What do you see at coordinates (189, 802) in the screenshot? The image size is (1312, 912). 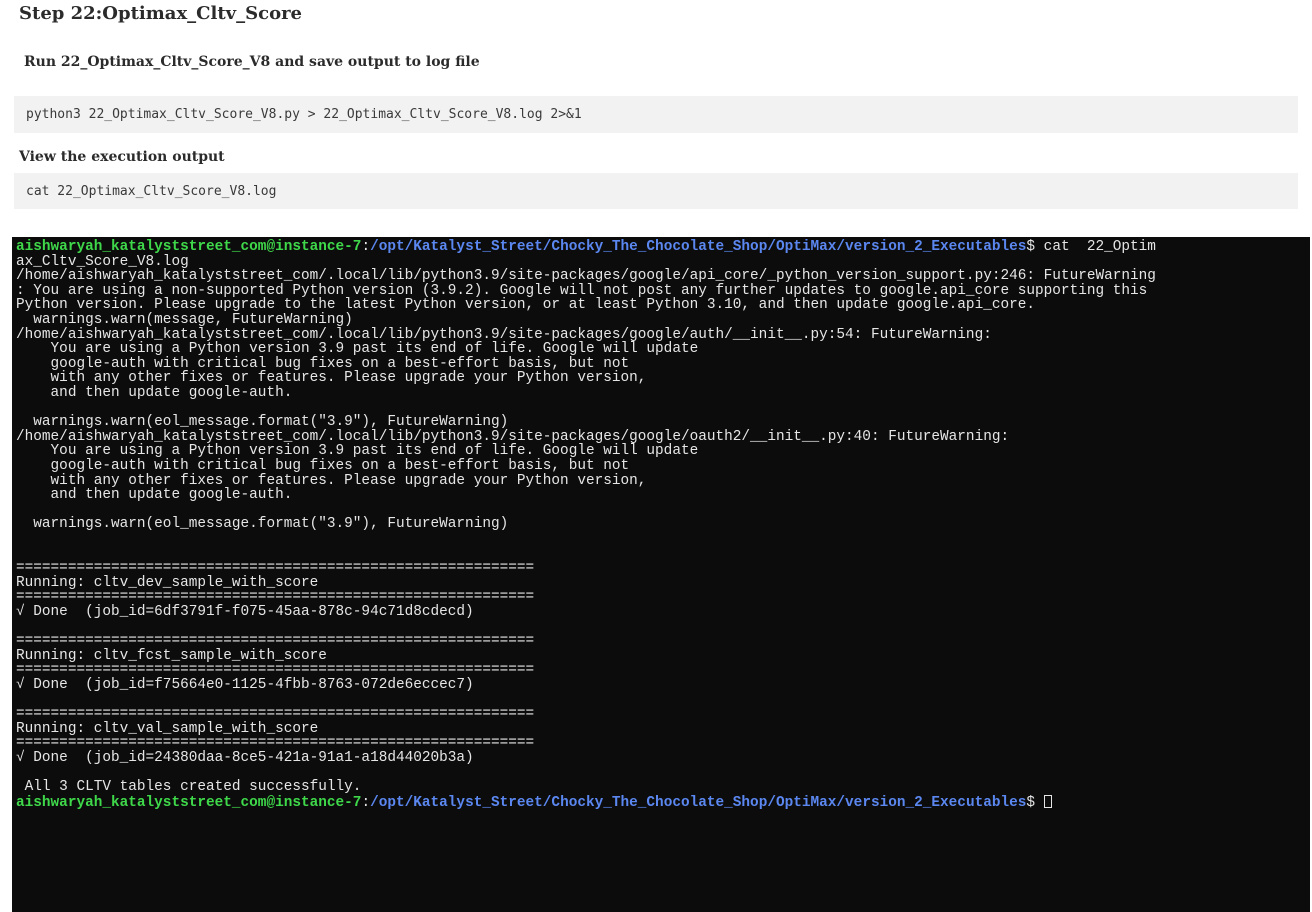 I see `final-prompt-user: aishwaryah_katalyststreet_com@instance-7` at bounding box center [189, 802].